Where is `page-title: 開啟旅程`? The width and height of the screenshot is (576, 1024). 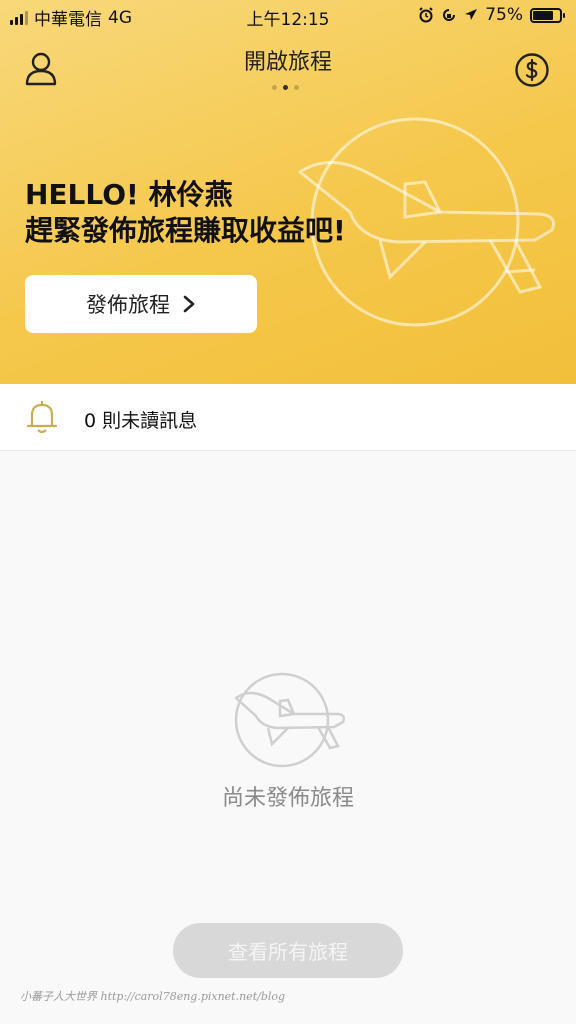
page-title: 開啟旅程 is located at coordinates (287, 62).